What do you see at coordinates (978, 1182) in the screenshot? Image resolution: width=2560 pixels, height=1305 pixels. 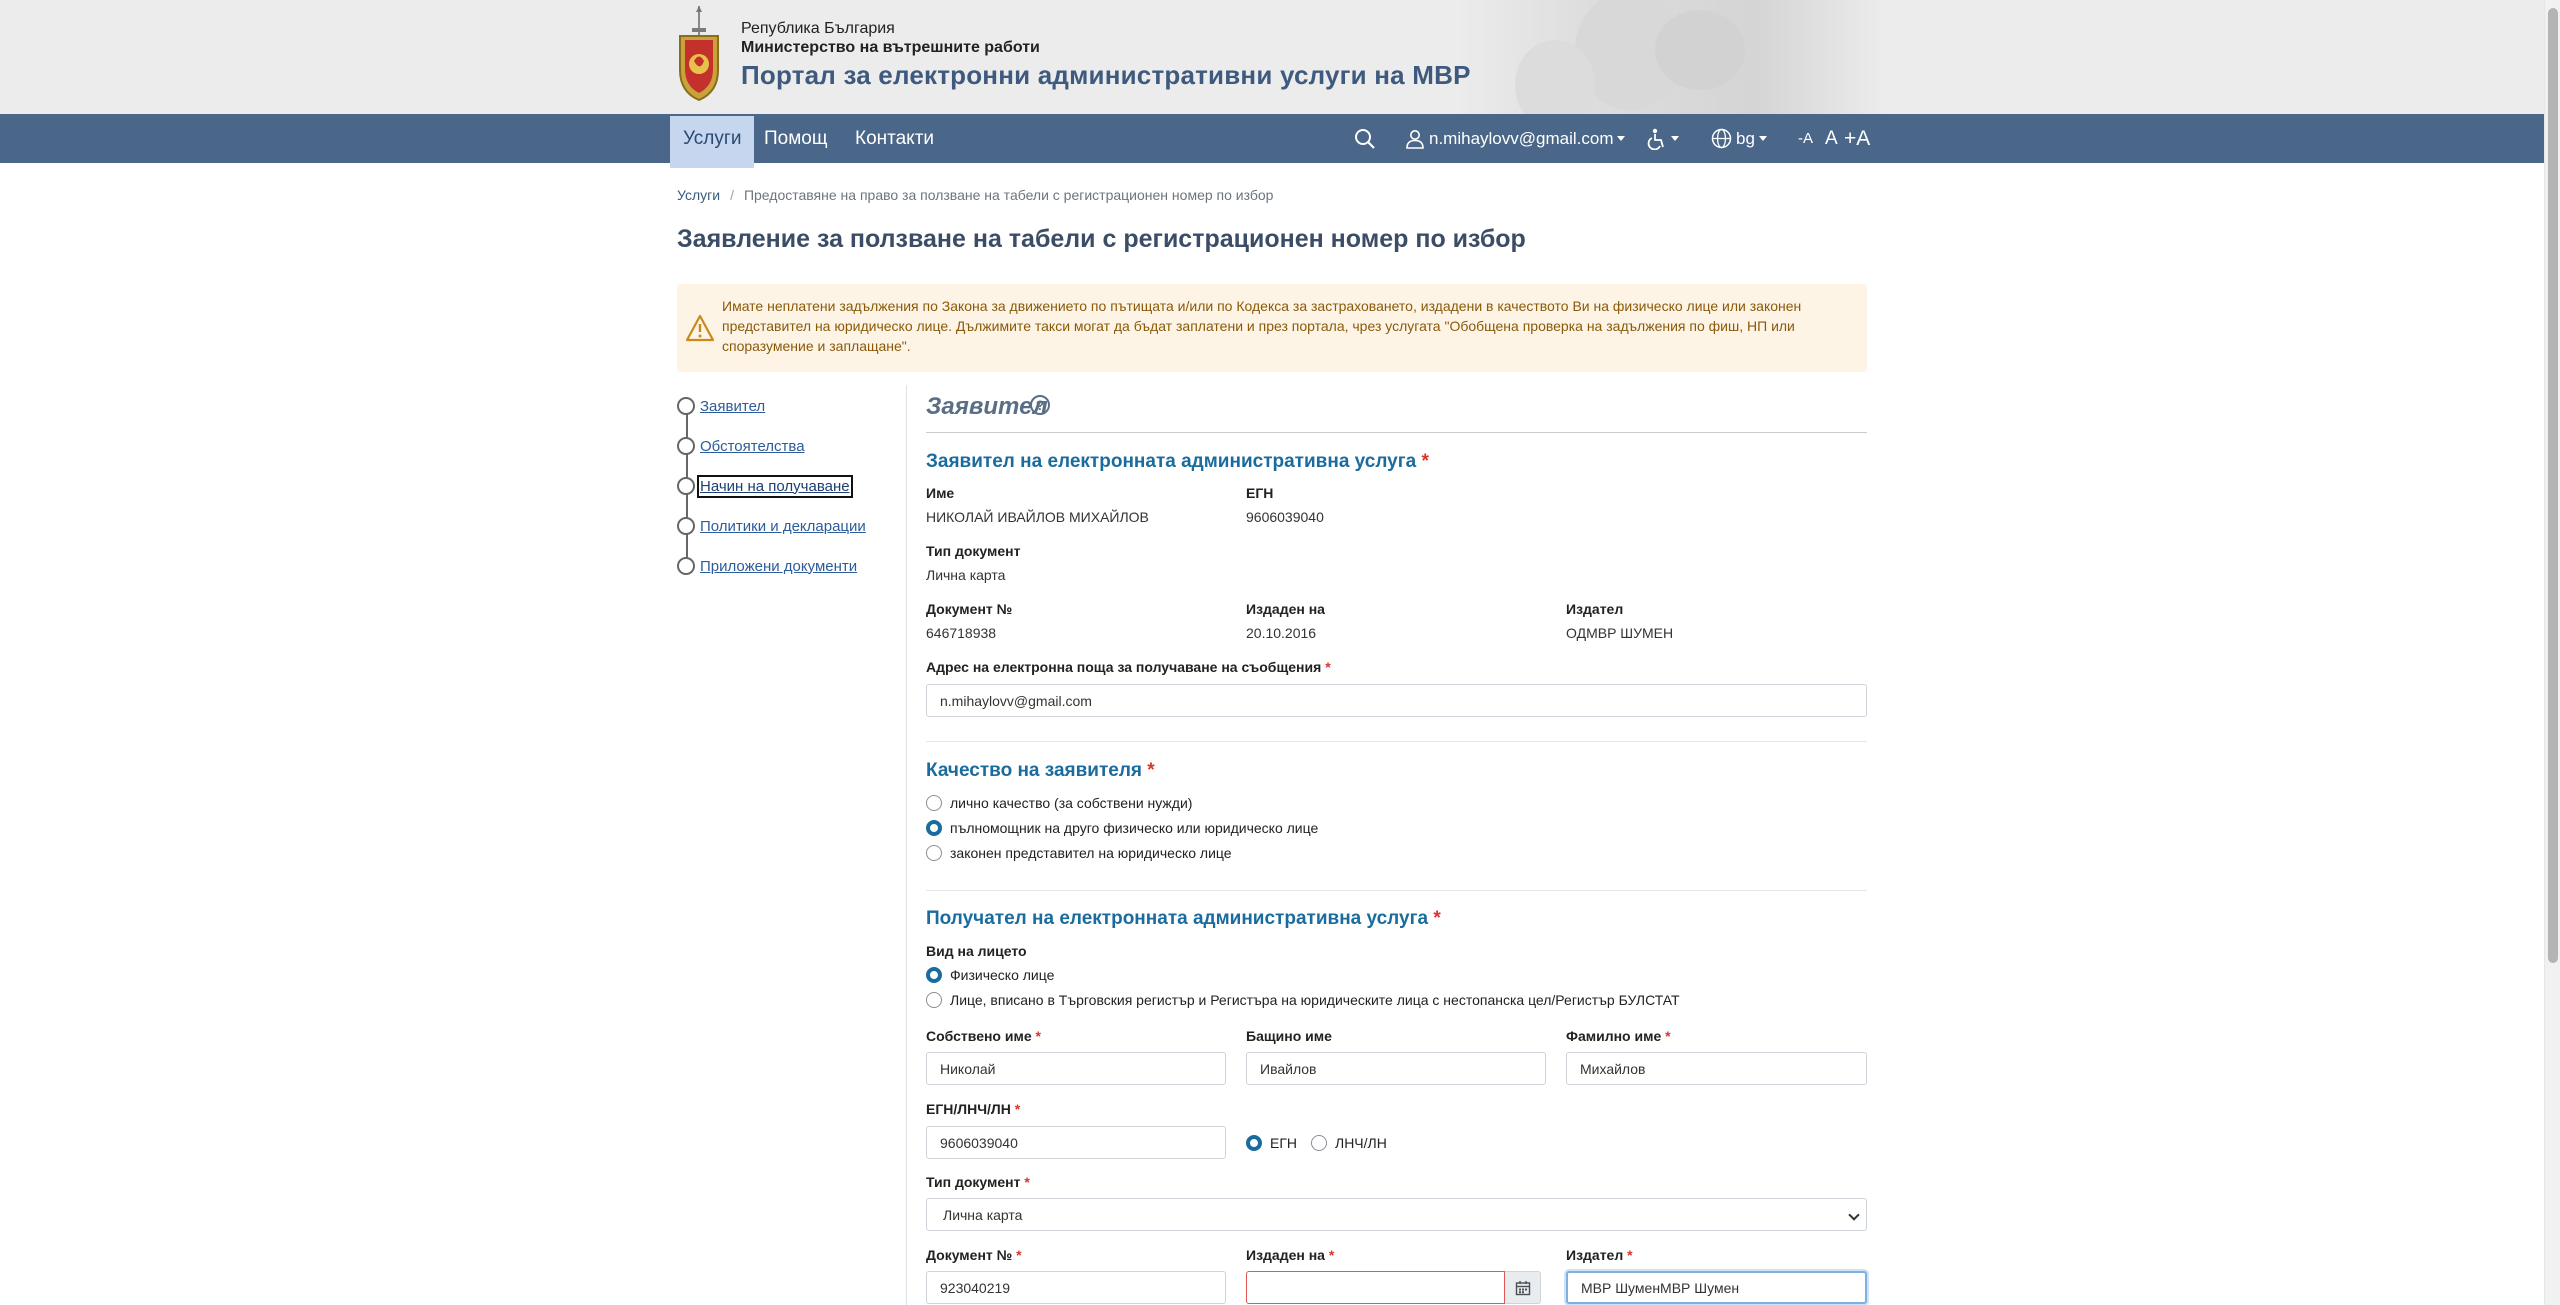 I see `recipient-doc-type-label: Тип документ *` at bounding box center [978, 1182].